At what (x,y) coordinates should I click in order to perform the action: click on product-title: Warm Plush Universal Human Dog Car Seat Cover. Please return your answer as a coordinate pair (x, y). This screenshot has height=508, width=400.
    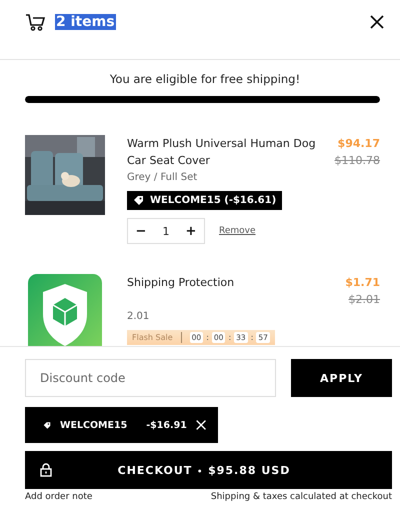
    Looking at the image, I should click on (226, 152).